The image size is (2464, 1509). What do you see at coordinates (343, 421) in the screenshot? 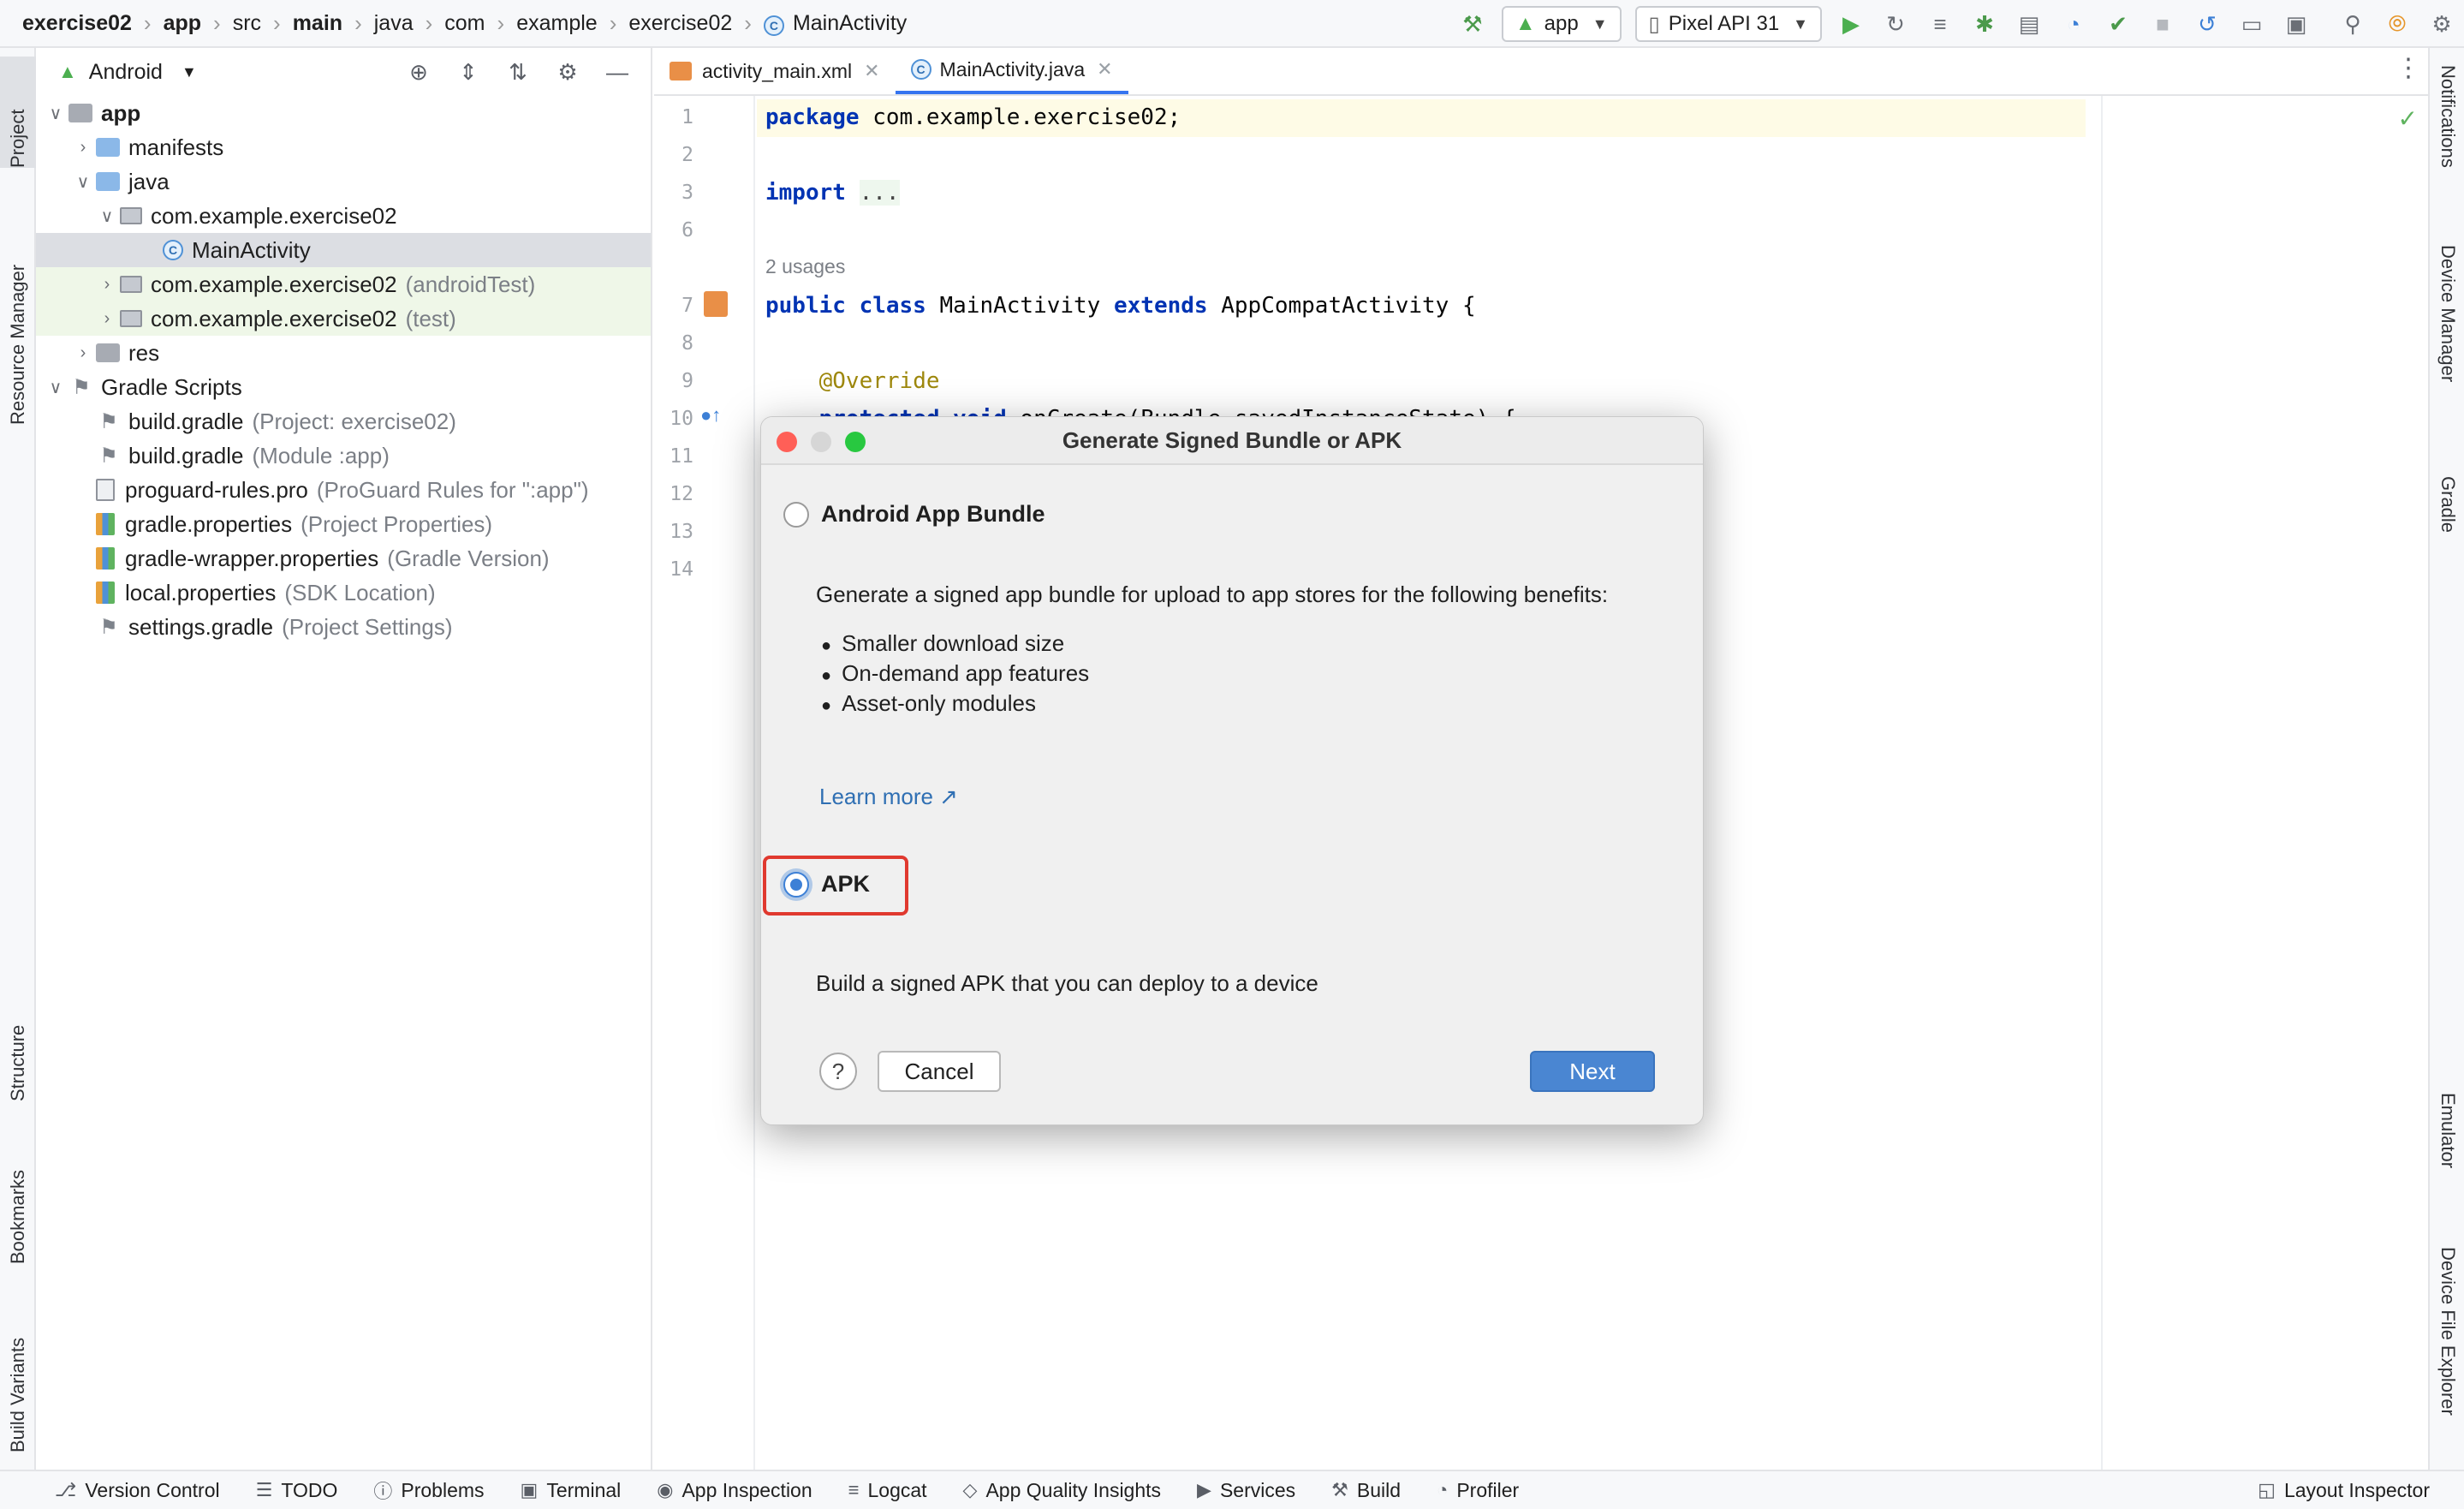
I see `tree-item: ⚑ build.gradle (Project: exercise02)` at bounding box center [343, 421].